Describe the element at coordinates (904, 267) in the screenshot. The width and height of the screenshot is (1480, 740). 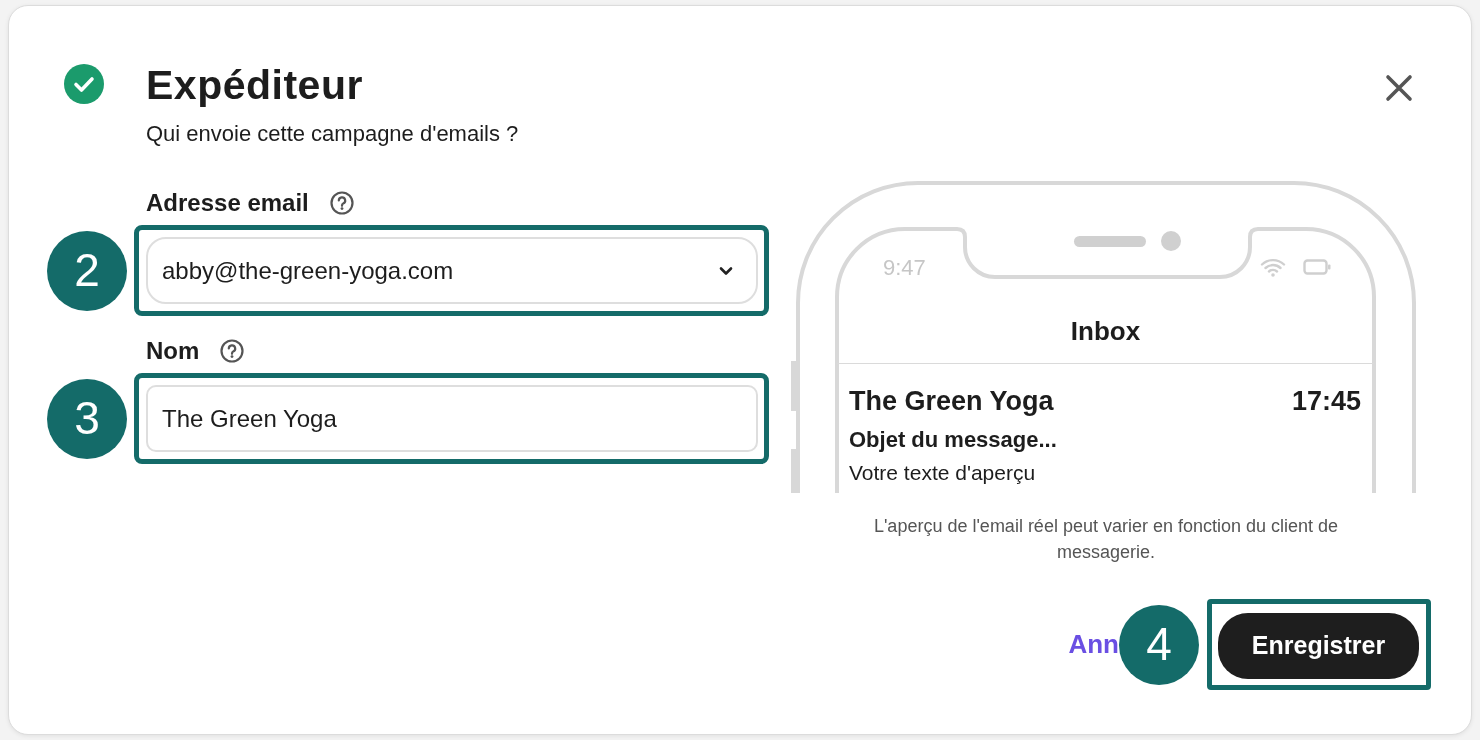
I see `status-time: 9:47` at that location.